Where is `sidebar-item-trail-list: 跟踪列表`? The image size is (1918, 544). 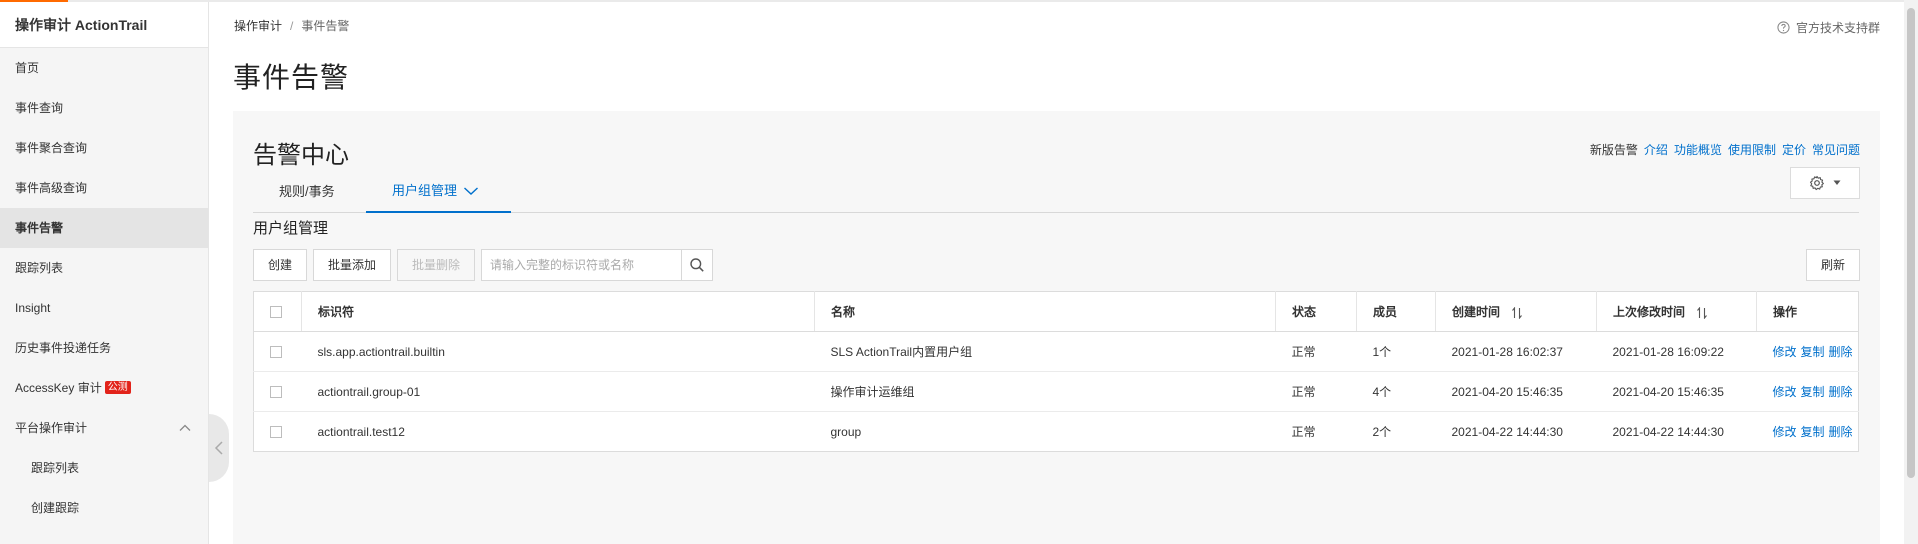 sidebar-item-trail-list: 跟踪列表 is located at coordinates (104, 268).